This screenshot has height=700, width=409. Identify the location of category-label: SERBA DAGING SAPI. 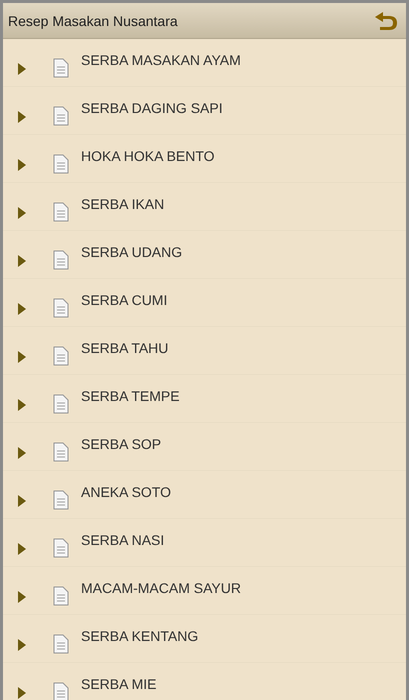
(152, 108).